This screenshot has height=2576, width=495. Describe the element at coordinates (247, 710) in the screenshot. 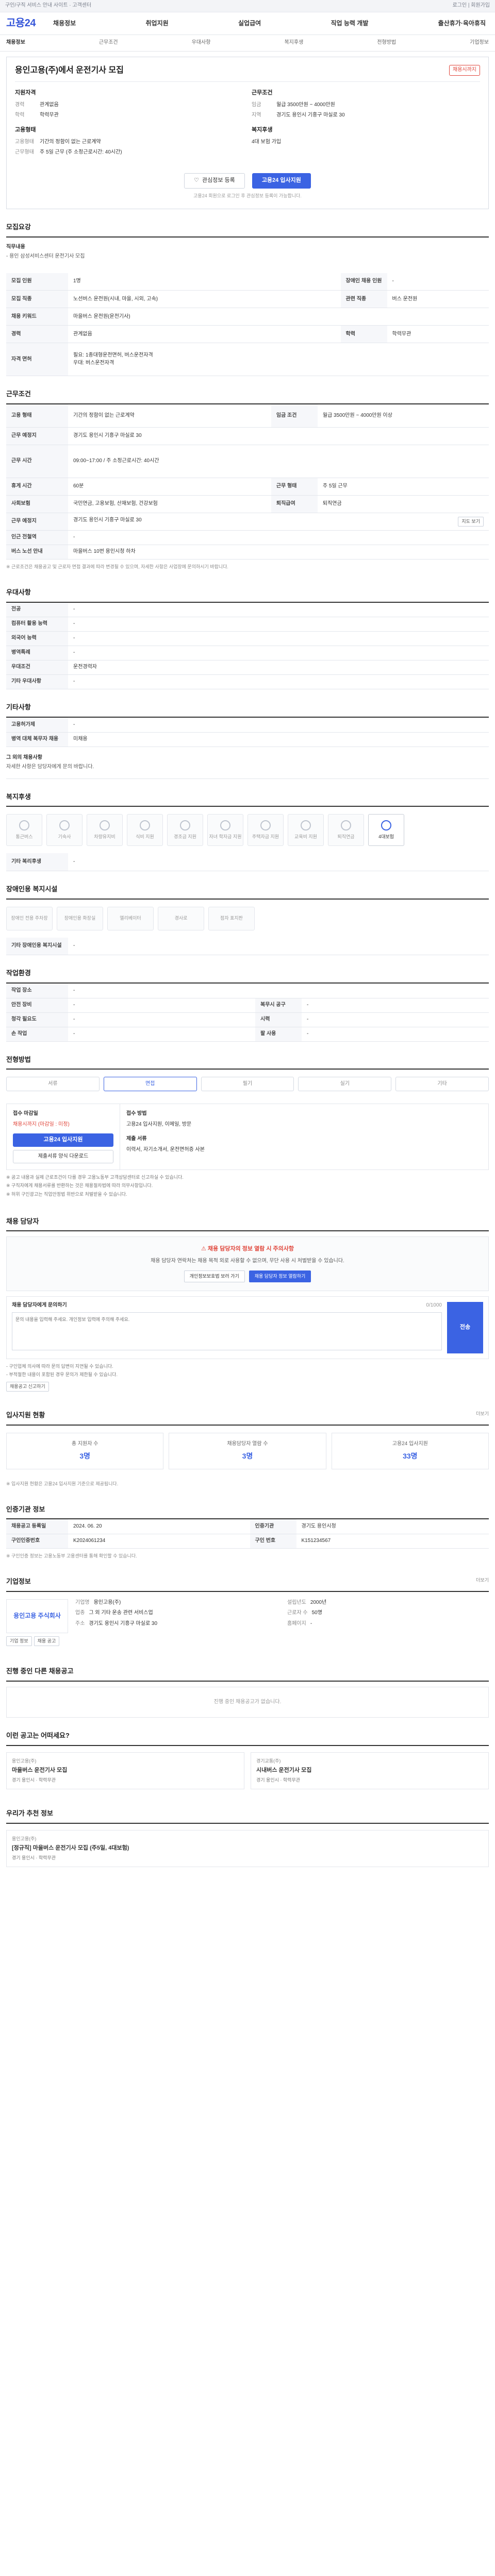

I see `section-title: 기타사항` at that location.